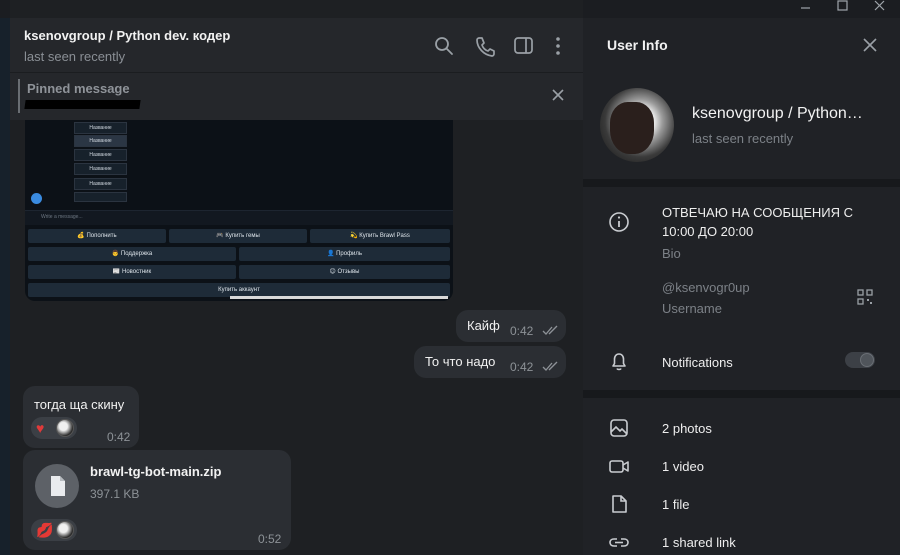 The image size is (900, 555). I want to click on notifications-toggle, so click(860, 360).